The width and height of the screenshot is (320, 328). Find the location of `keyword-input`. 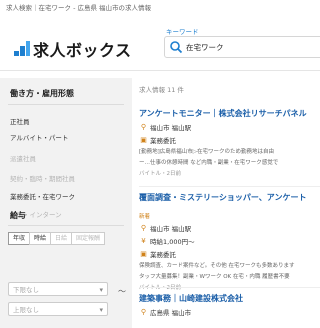

keyword-input is located at coordinates (251, 47).